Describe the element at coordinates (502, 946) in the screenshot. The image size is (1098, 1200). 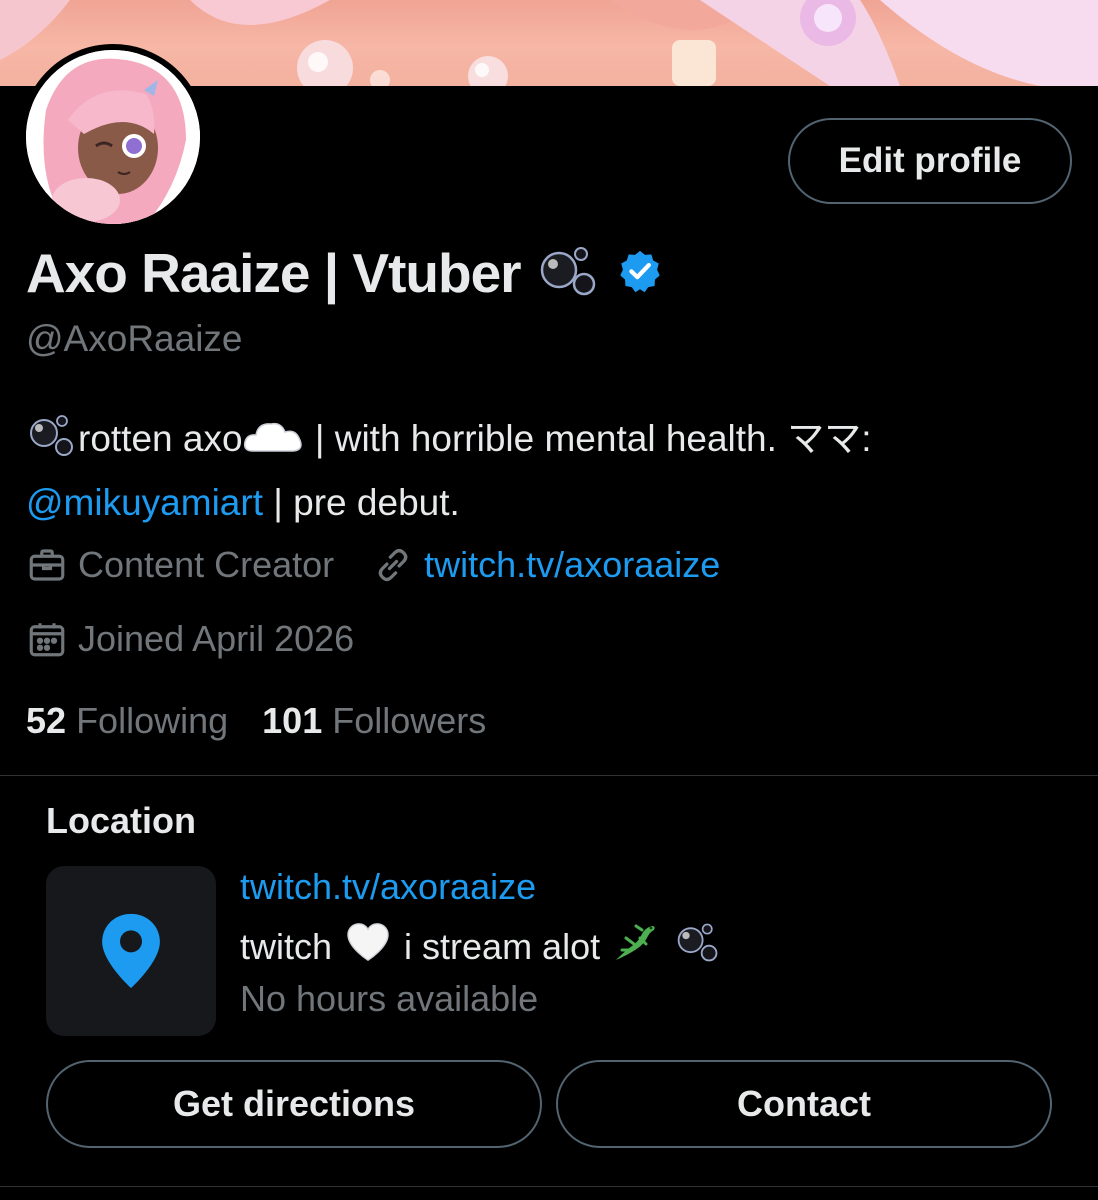
I see `location-description-text-b: i stream alot` at that location.